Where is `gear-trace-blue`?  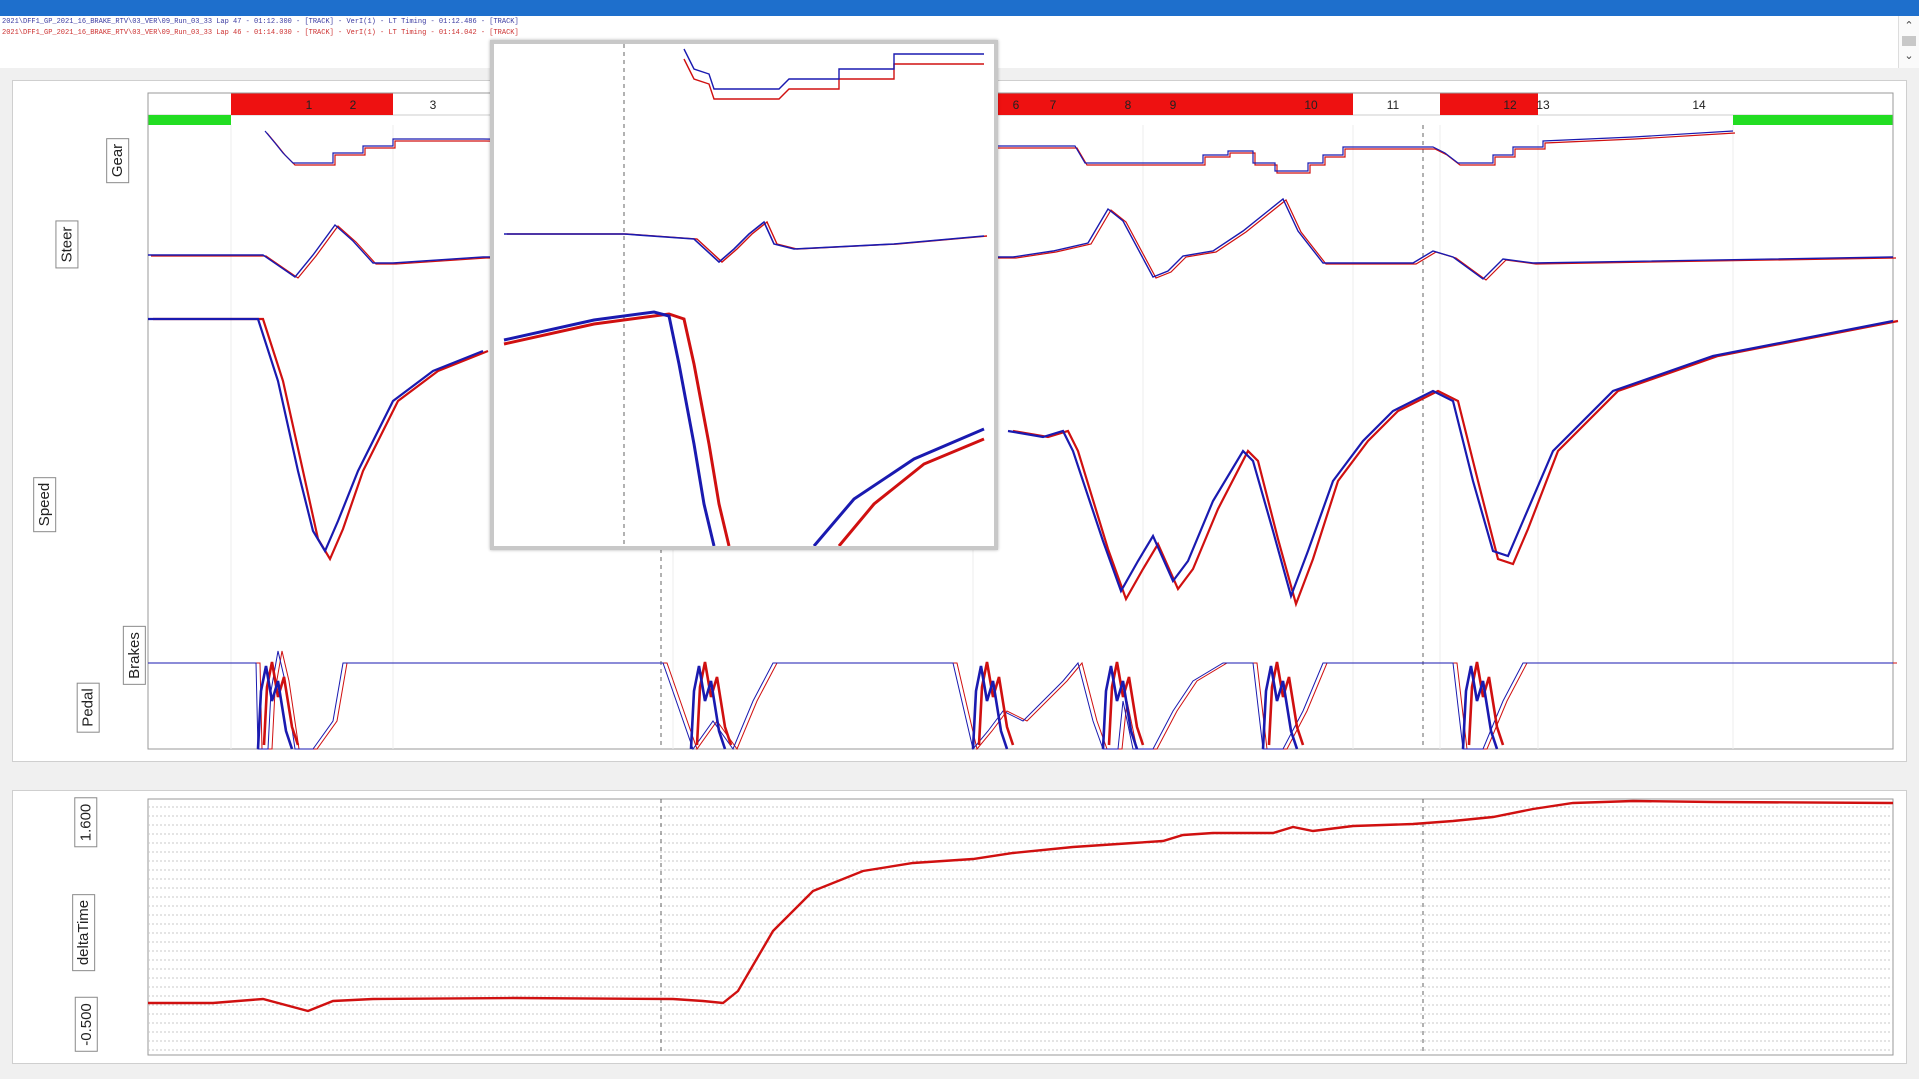 gear-trace-blue is located at coordinates (999, 151).